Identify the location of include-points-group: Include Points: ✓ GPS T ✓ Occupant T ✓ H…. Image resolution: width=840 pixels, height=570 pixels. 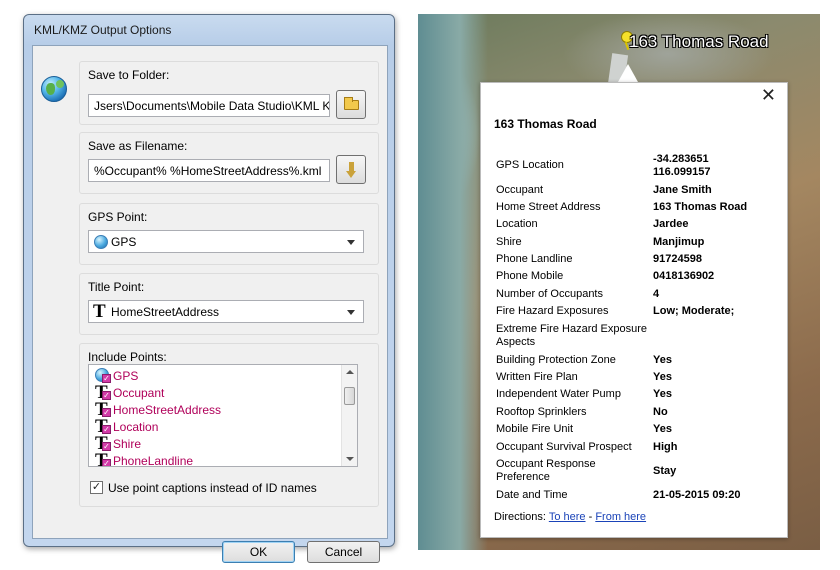
(229, 425).